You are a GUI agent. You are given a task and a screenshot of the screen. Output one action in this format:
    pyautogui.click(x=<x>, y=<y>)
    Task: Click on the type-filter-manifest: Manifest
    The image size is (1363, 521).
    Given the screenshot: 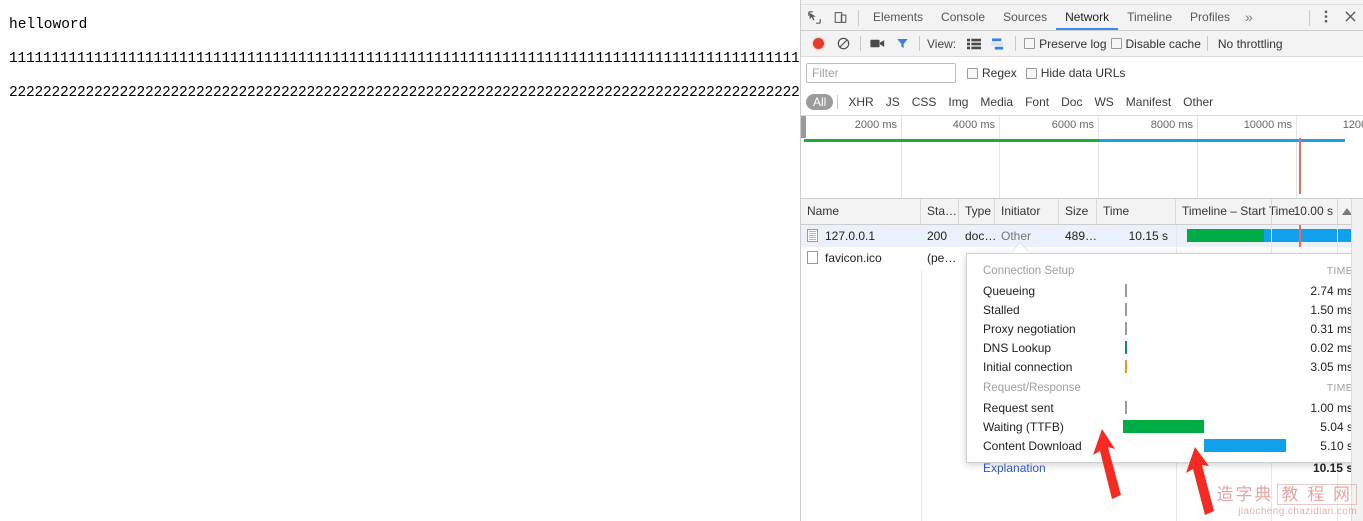 What is the action you would take?
    pyautogui.click(x=1148, y=102)
    